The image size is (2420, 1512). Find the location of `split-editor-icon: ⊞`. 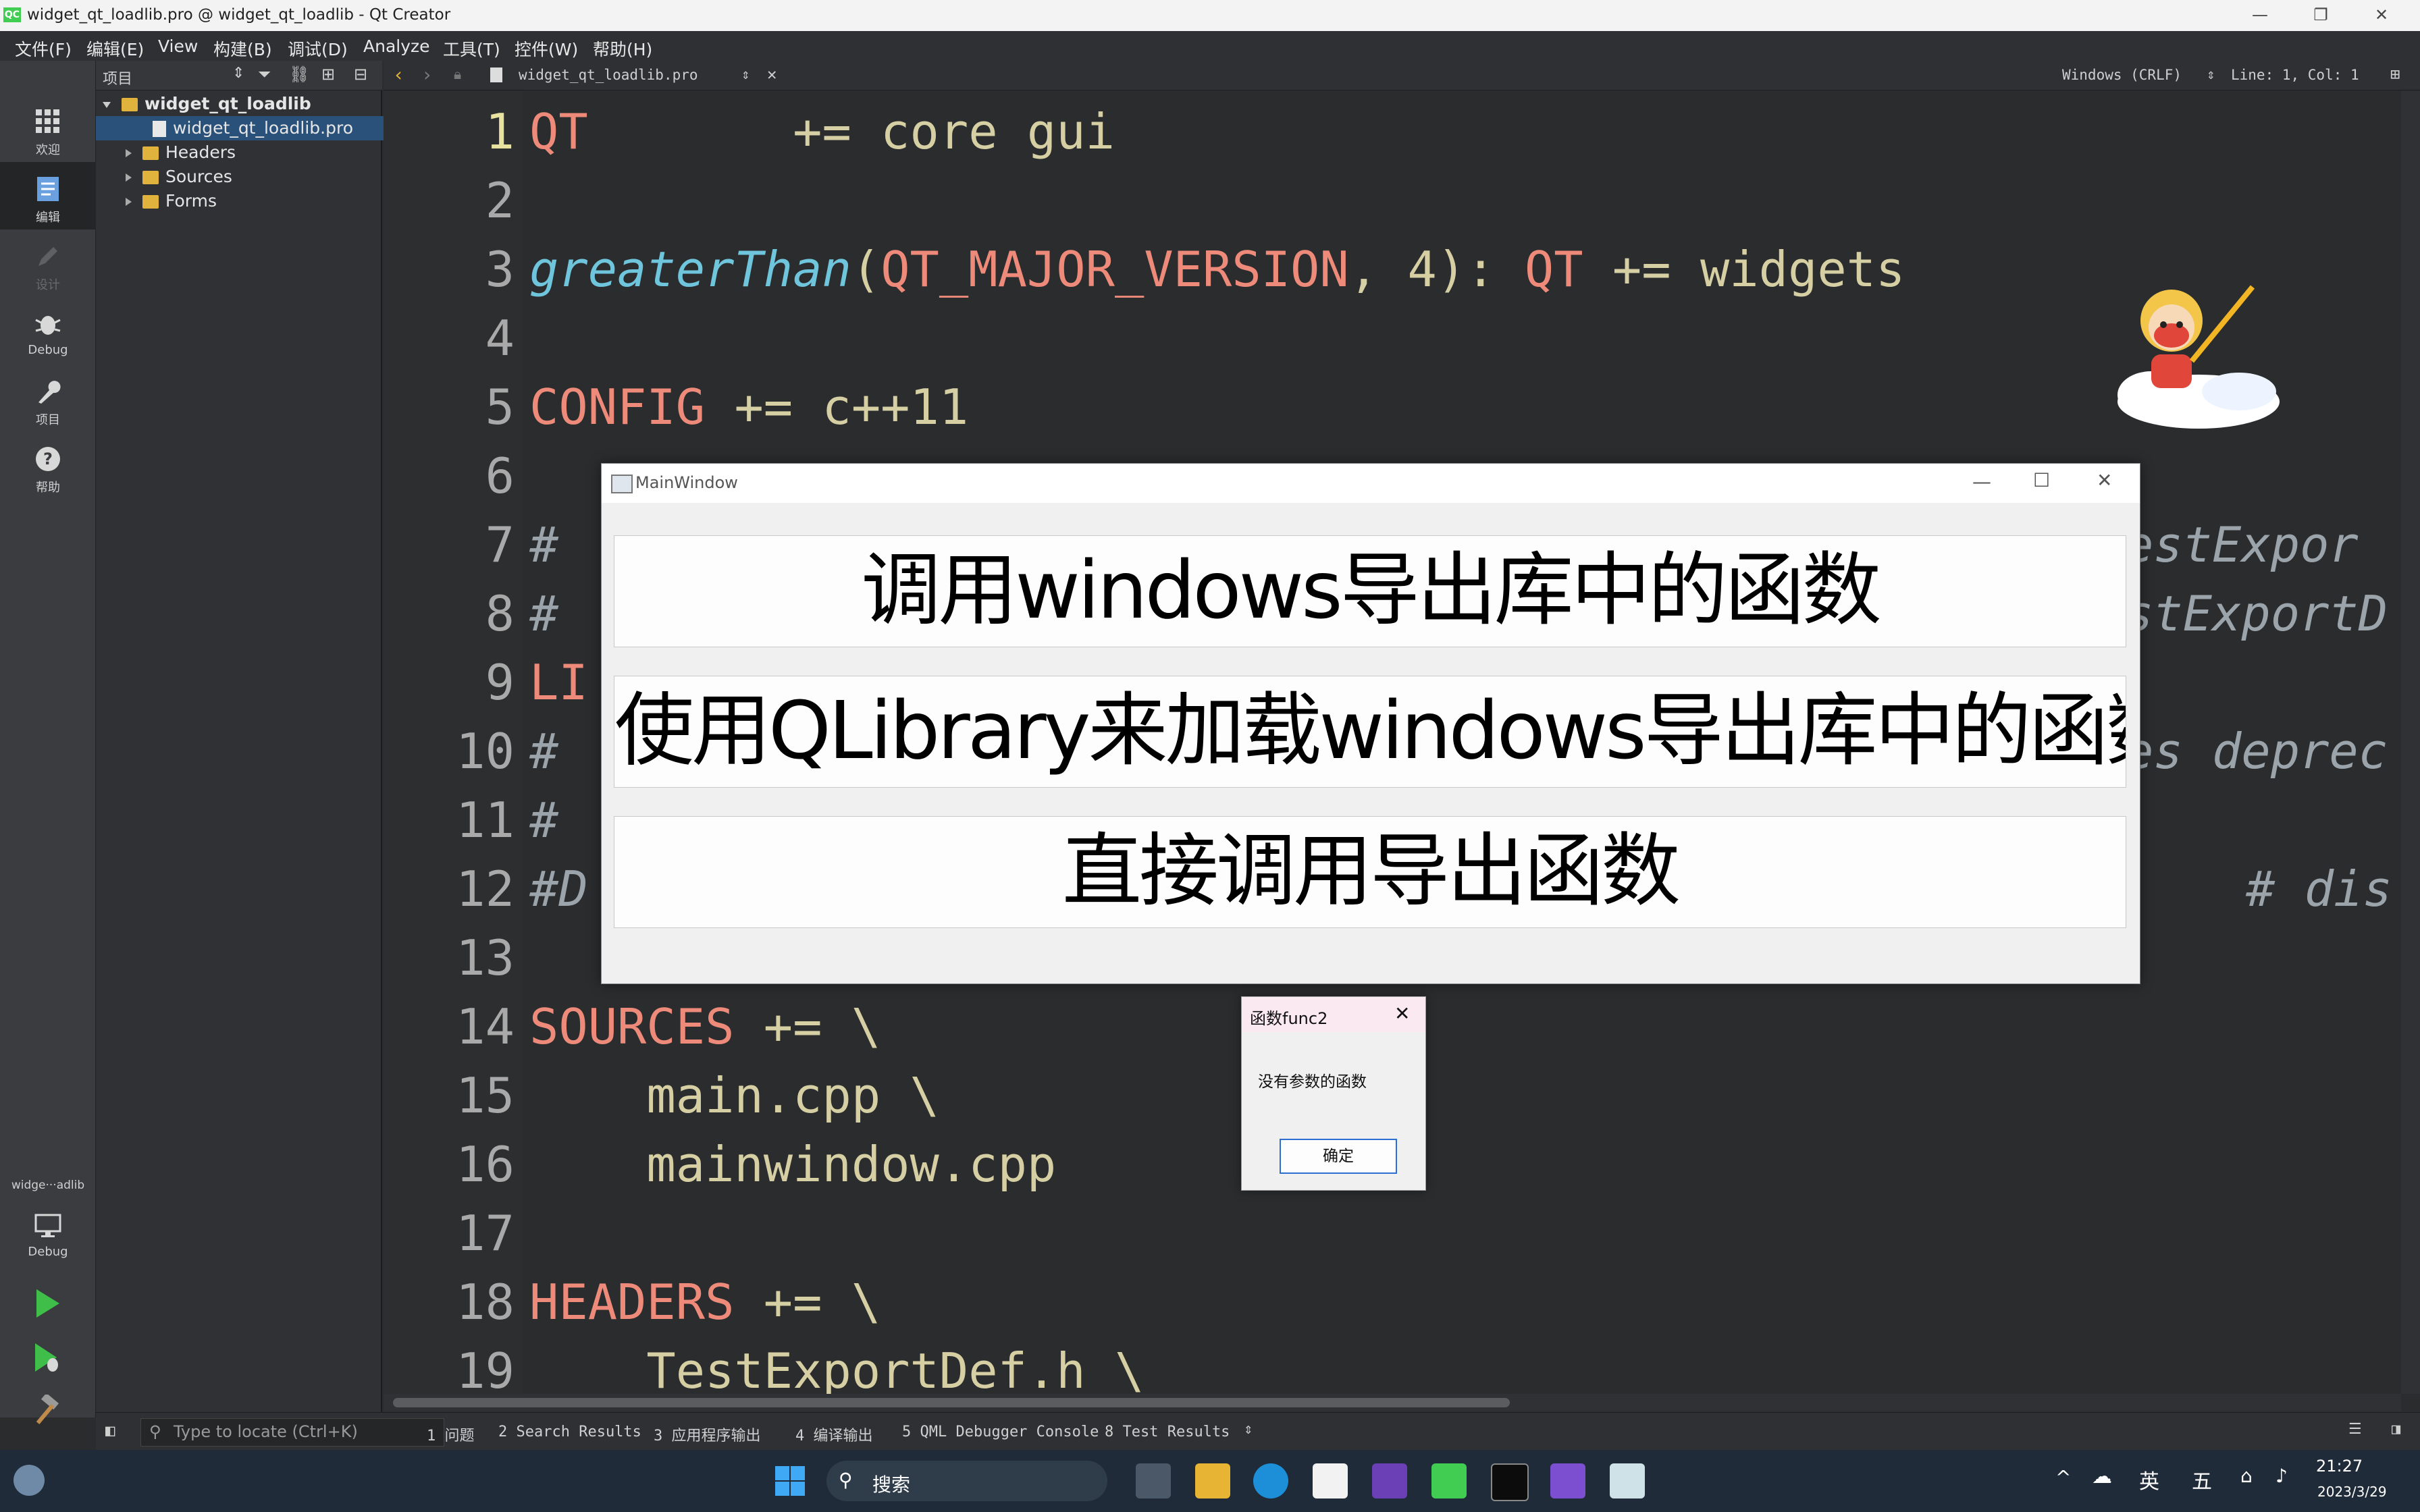

split-editor-icon: ⊞ is located at coordinates (2395, 74).